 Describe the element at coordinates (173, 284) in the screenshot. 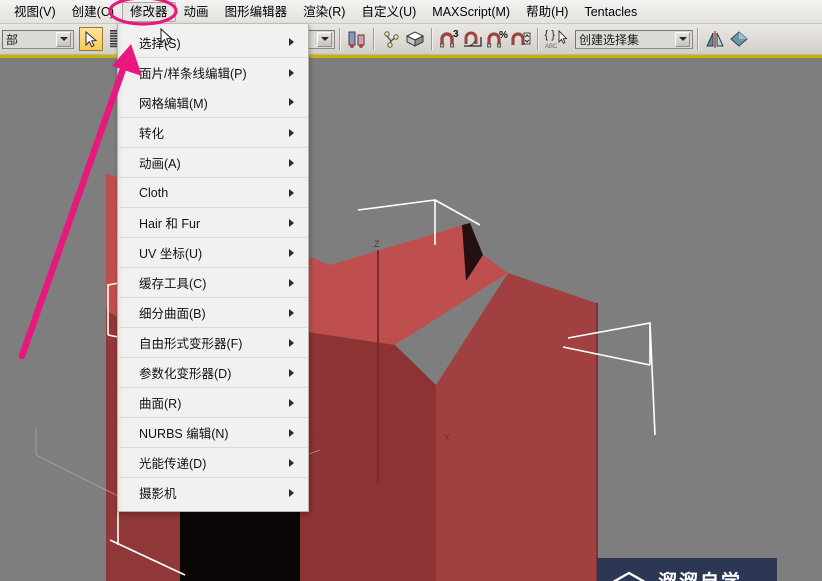

I see `dropdown-item-label: 缓存工具(C)` at that location.